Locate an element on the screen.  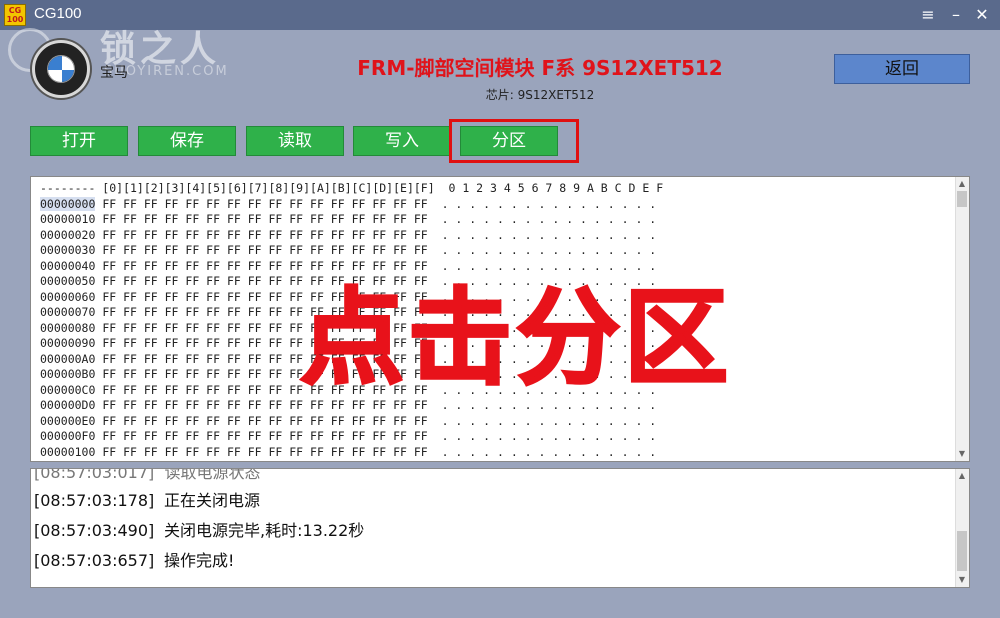
scroll-up-icon: ▲ is located at coordinates (962, 184).